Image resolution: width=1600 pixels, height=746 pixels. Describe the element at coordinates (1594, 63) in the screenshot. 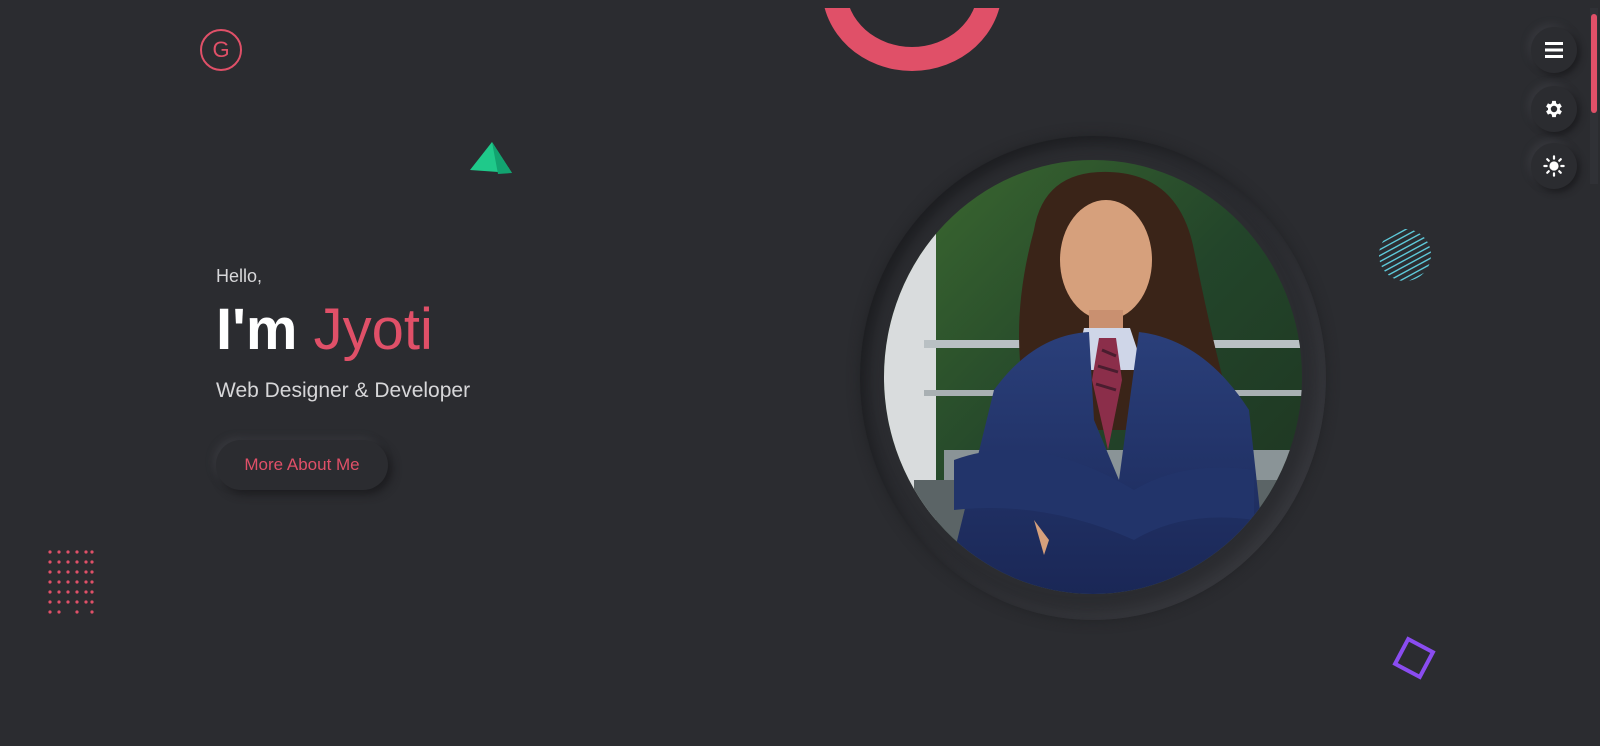

I see `scrollbar-thumb` at that location.